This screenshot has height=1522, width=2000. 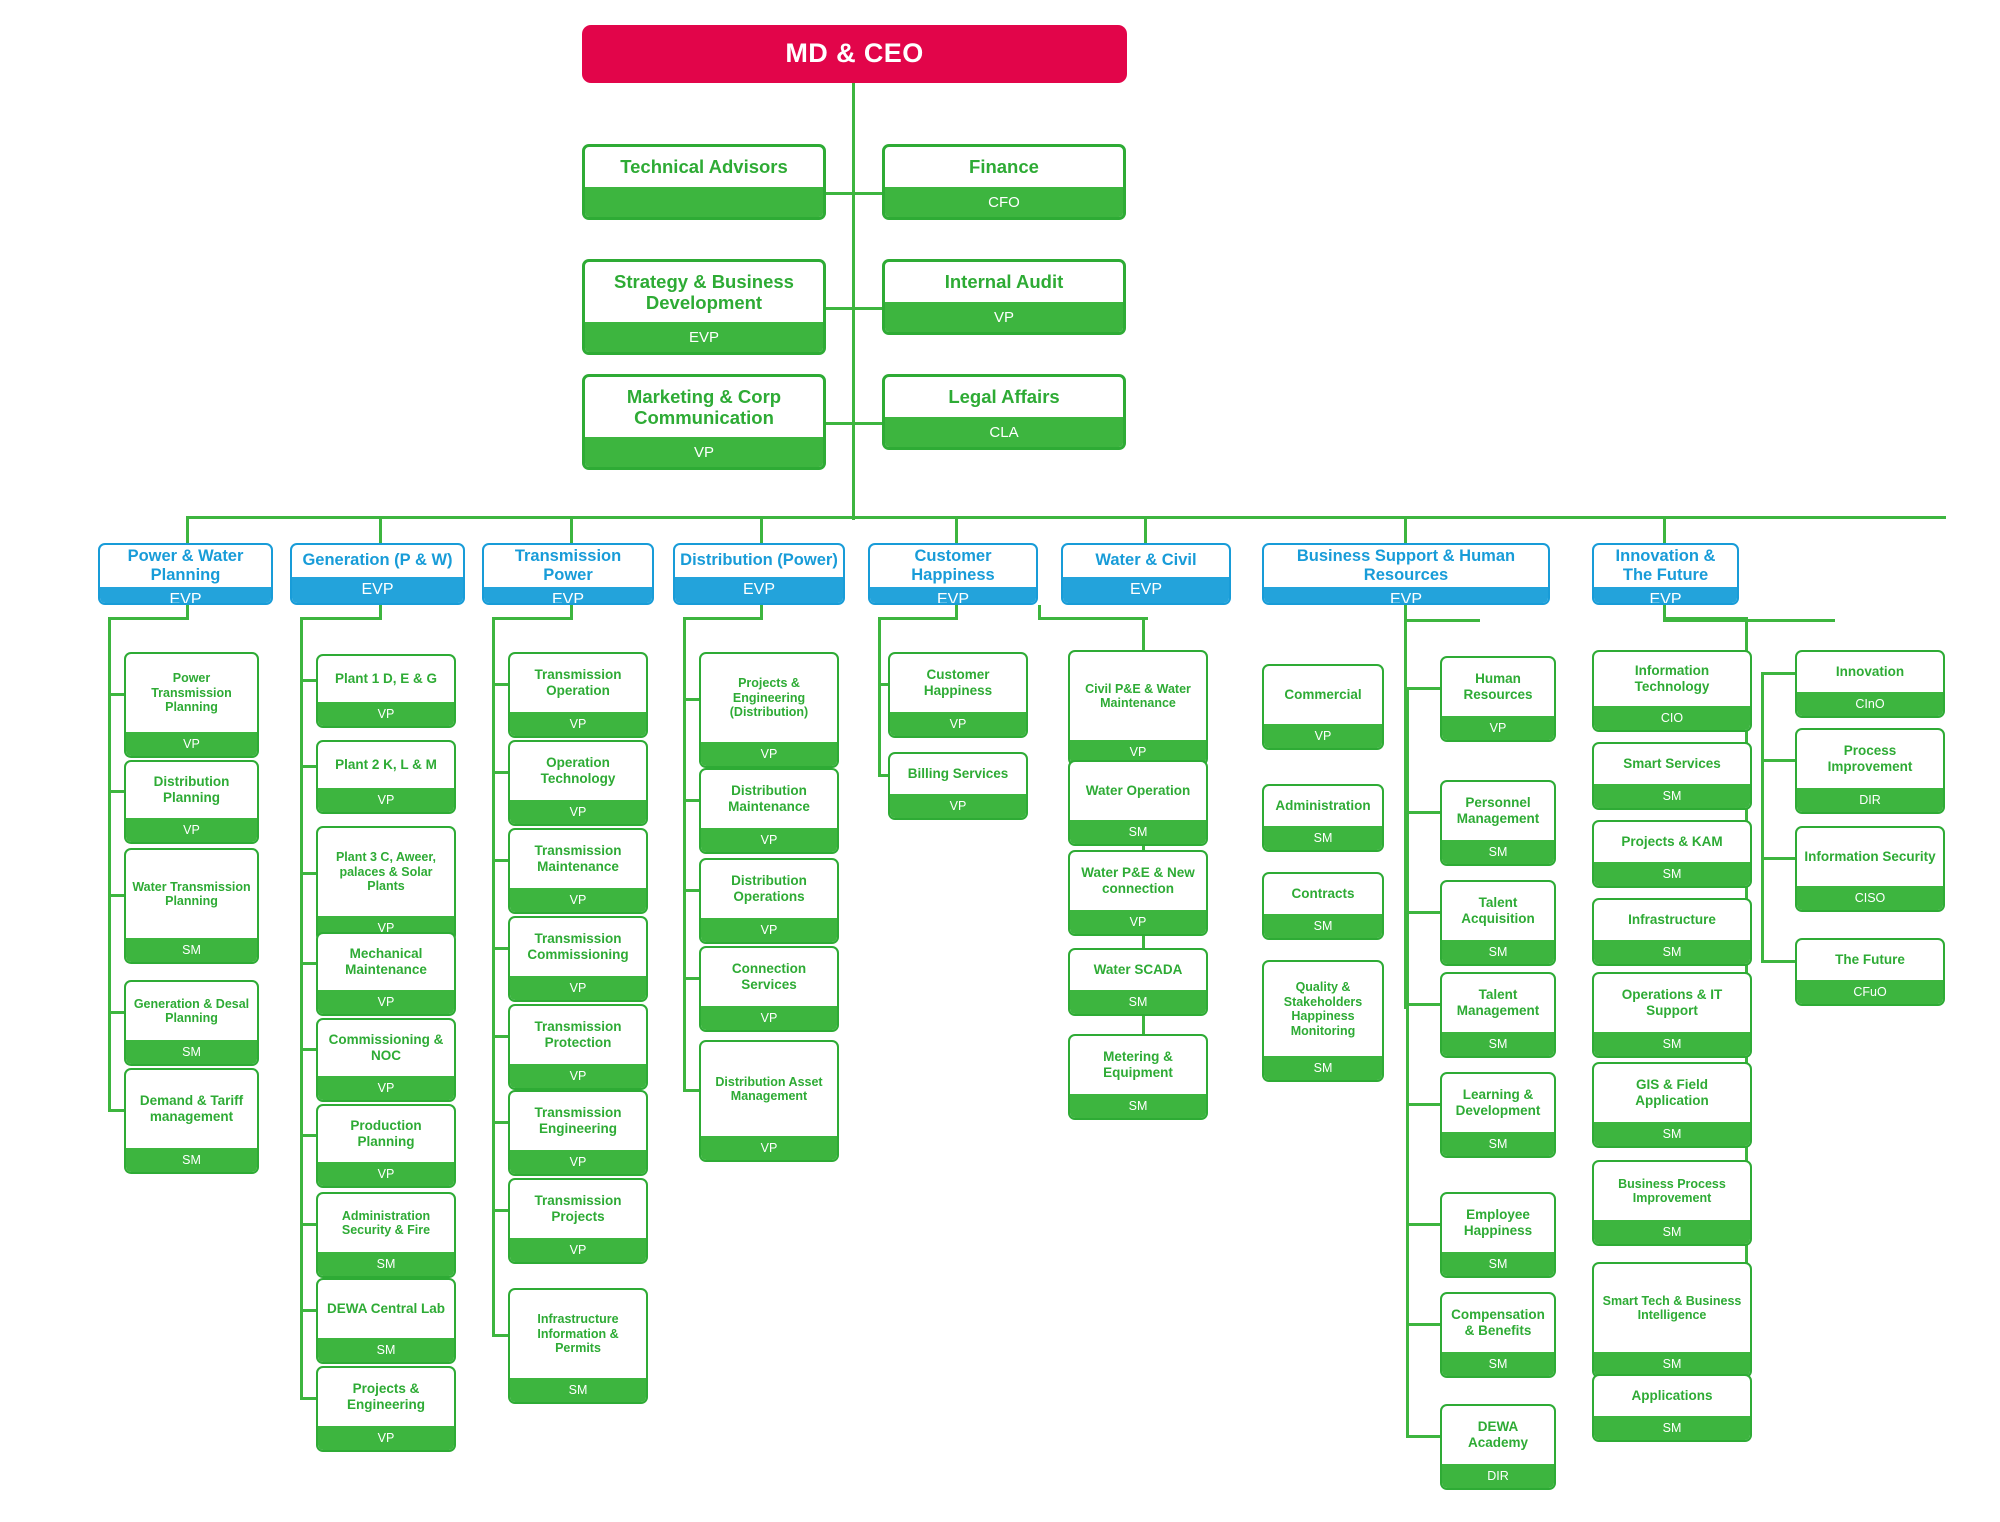 I want to click on node-unit-generation-p-and-w-plant-2-k-l-and-m: Plant 2 K, L & M VP, so click(x=386, y=777).